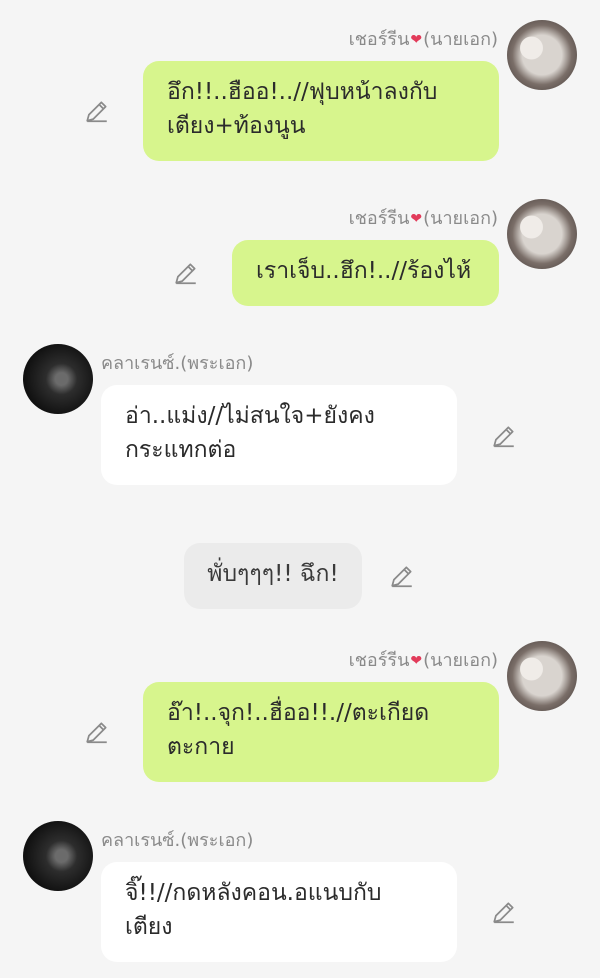 The image size is (600, 978). I want to click on message-text: เตียง+ท้องนูน, so click(236, 126).